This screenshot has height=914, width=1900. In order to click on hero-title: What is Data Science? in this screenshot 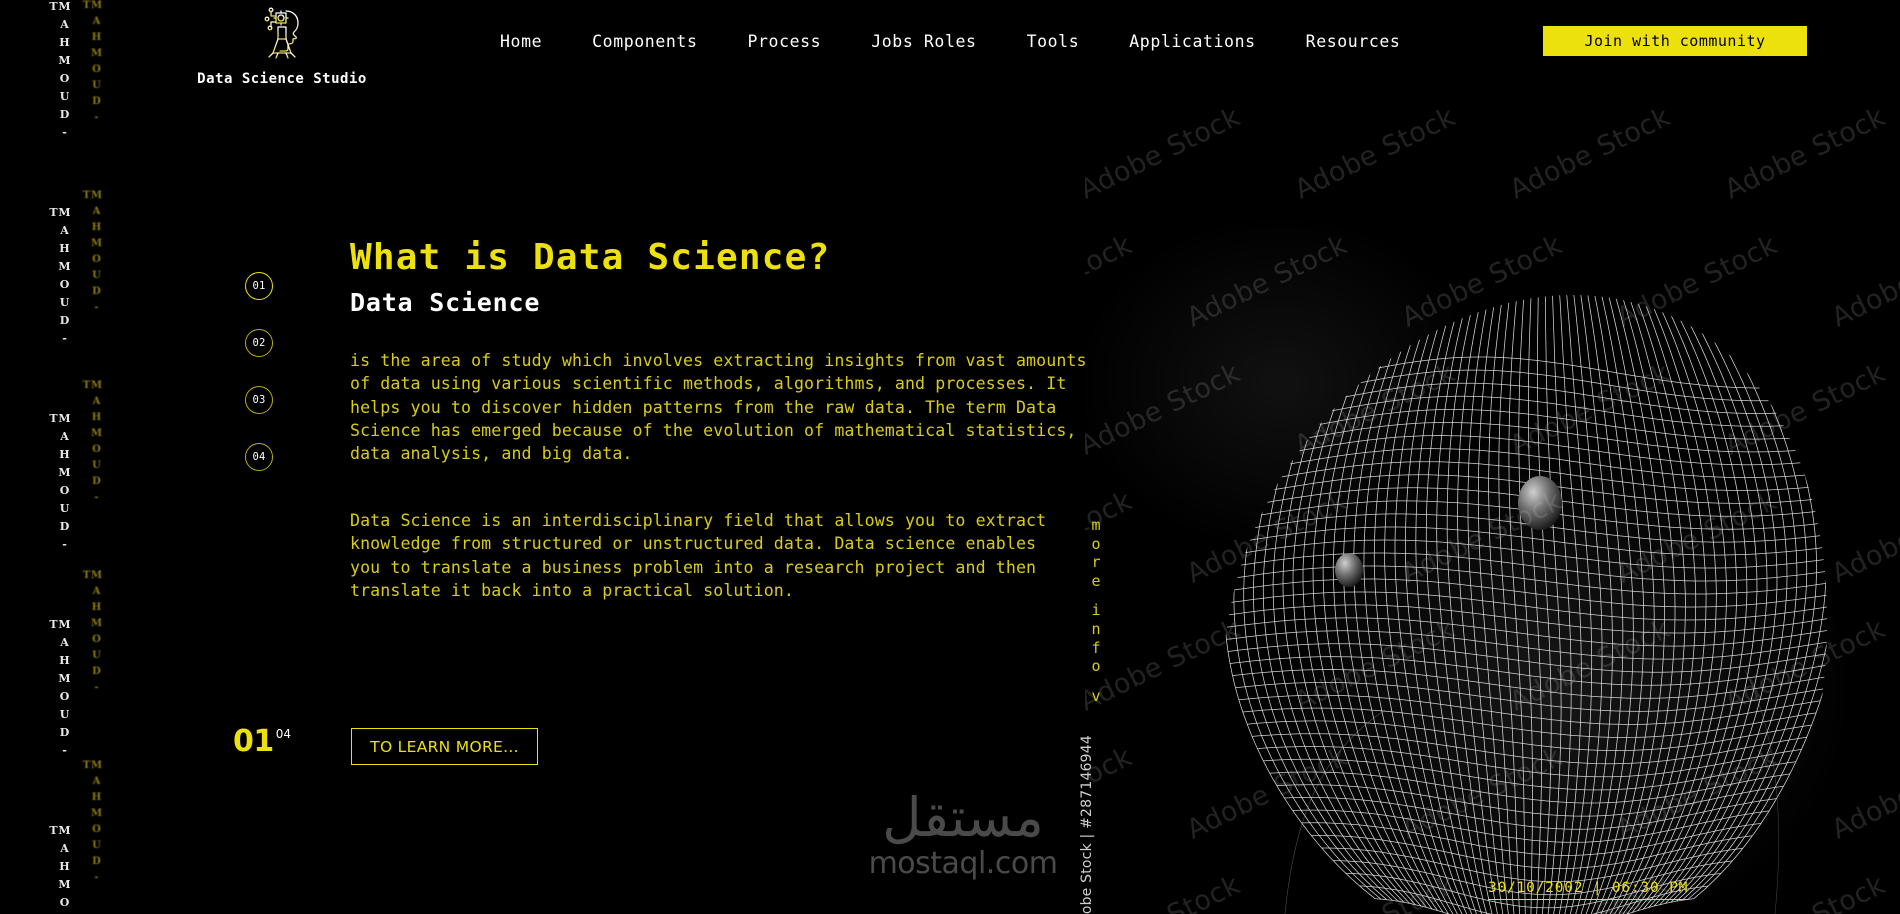, I will do `click(590, 257)`.